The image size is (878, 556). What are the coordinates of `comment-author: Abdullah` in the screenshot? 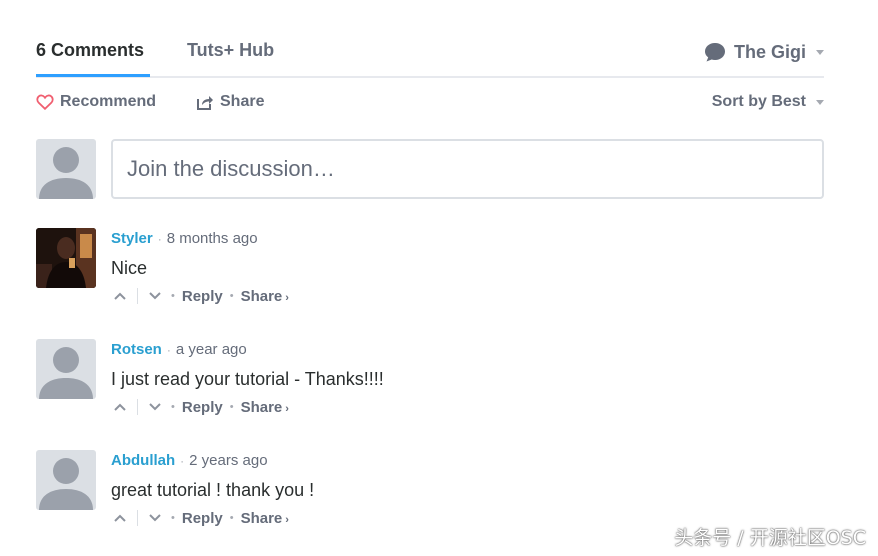 It's located at (143, 460).